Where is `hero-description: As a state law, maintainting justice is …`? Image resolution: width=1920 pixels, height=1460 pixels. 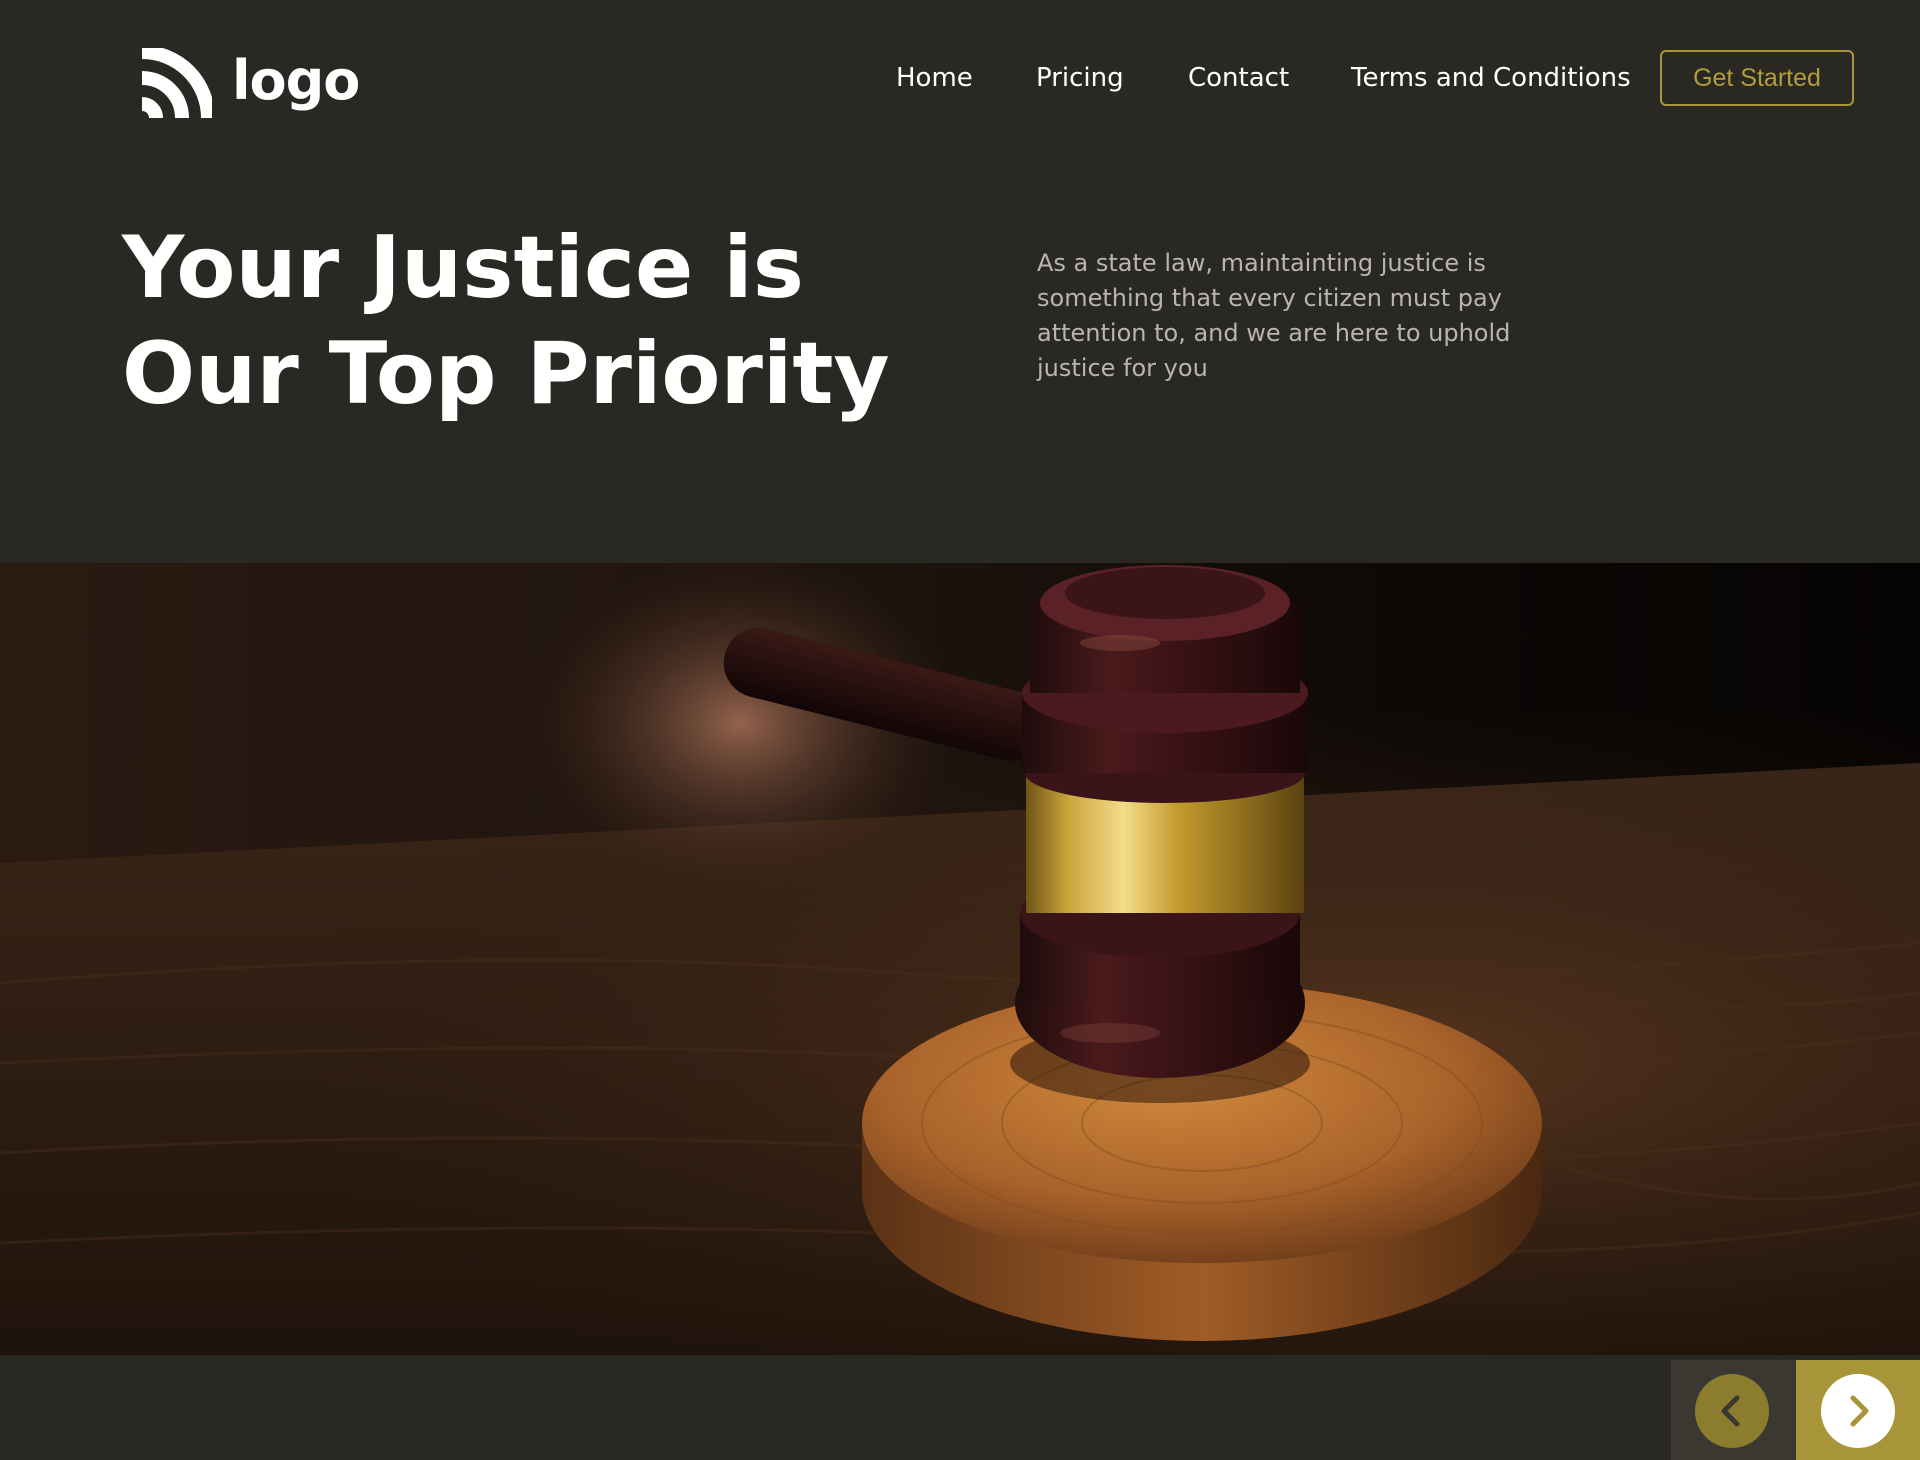 hero-description: As a state law, maintainting justice is … is located at coordinates (1274, 315).